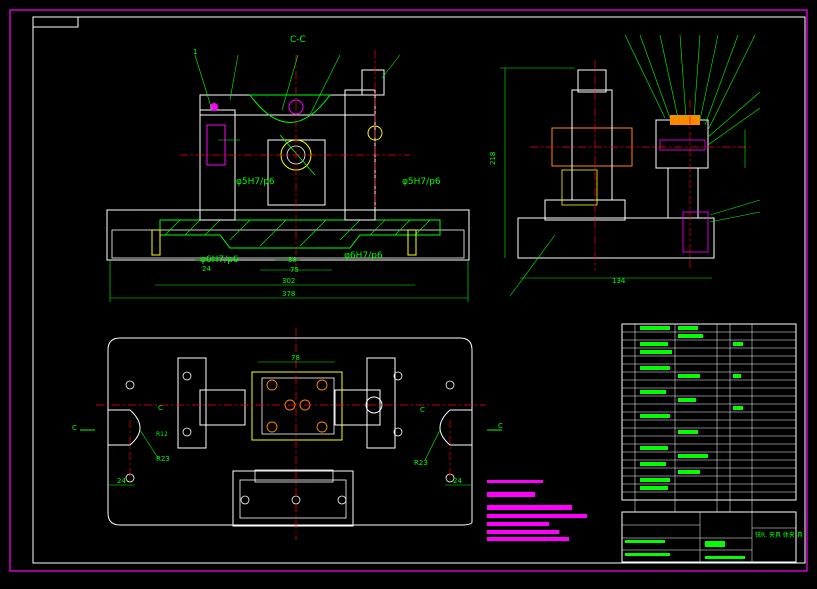 The width and height of the screenshot is (817, 589). What do you see at coordinates (294, 270) in the screenshot?
I see `dim-75: 75` at bounding box center [294, 270].